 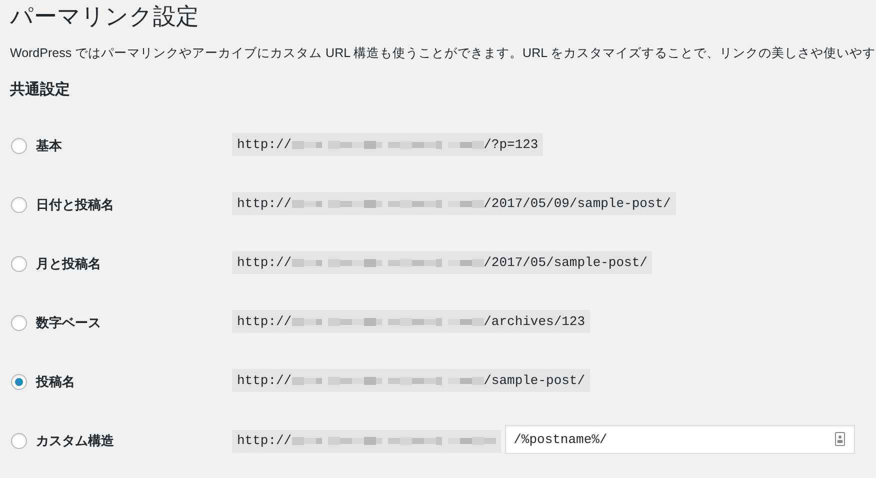 What do you see at coordinates (511, 145) in the screenshot?
I see `url-suffix: /?p=123` at bounding box center [511, 145].